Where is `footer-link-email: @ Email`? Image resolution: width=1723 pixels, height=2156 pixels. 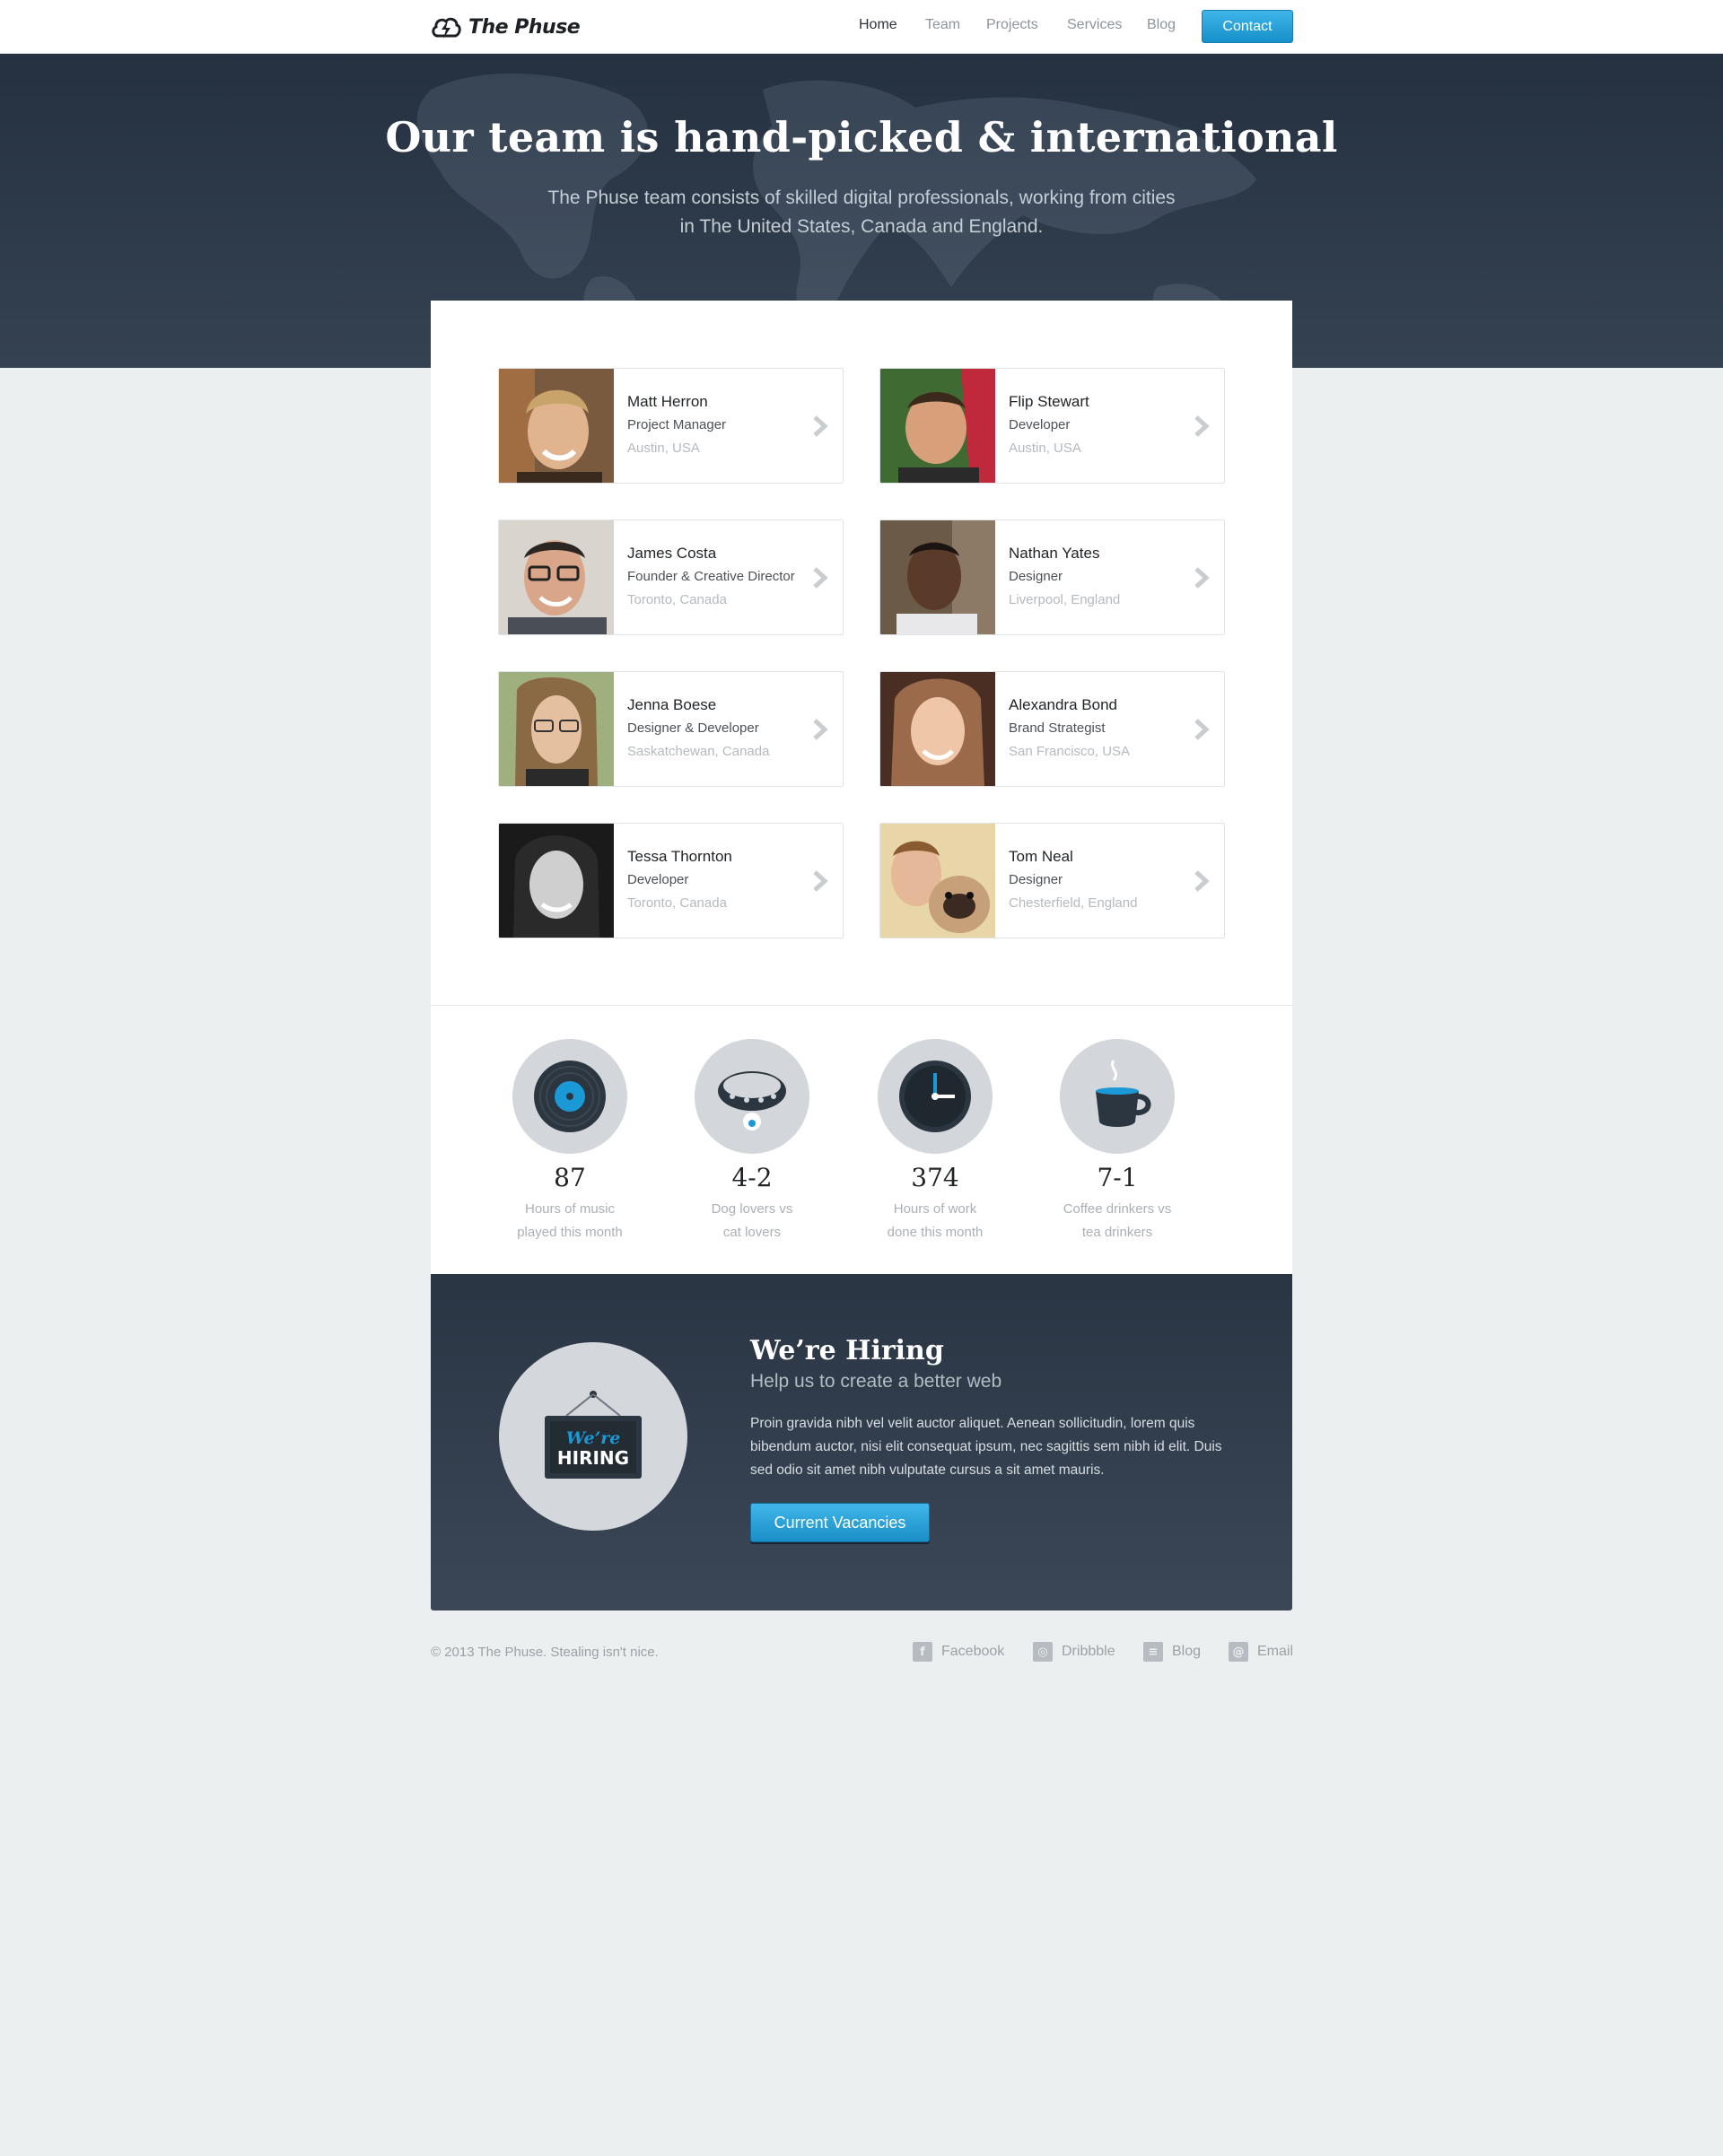 footer-link-email: @ Email is located at coordinates (1261, 1652).